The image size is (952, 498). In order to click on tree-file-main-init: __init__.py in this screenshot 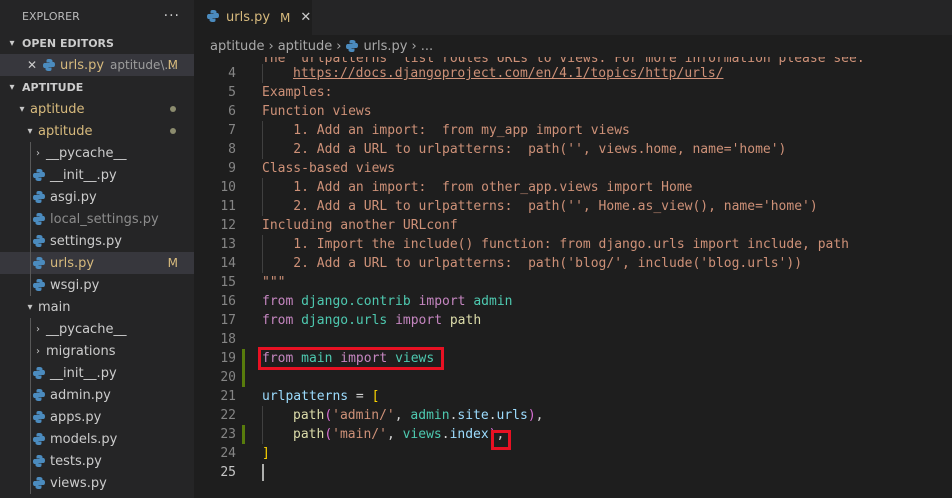, I will do `click(97, 373)`.